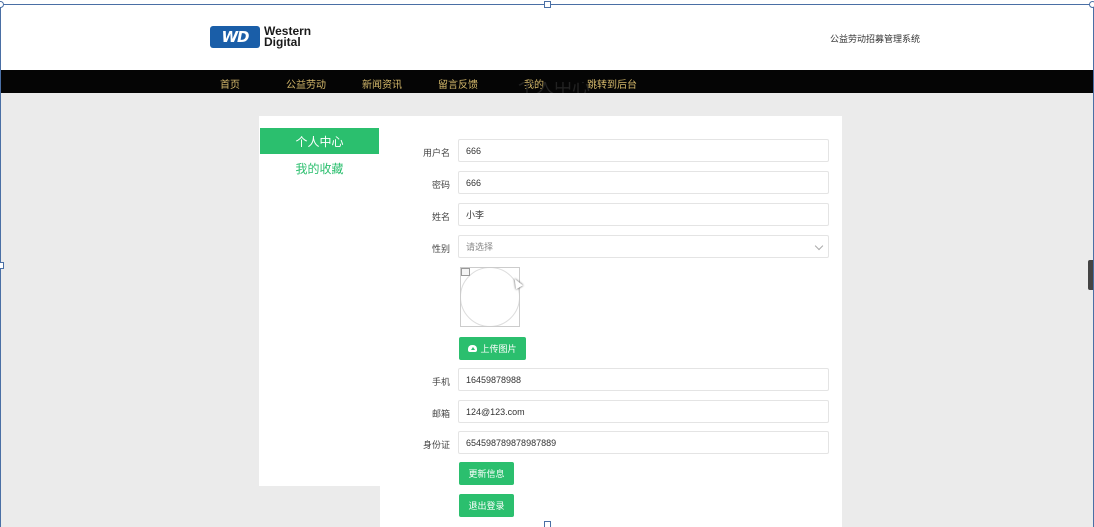 This screenshot has height=527, width=1094. I want to click on phone-label: 手机, so click(440, 382).